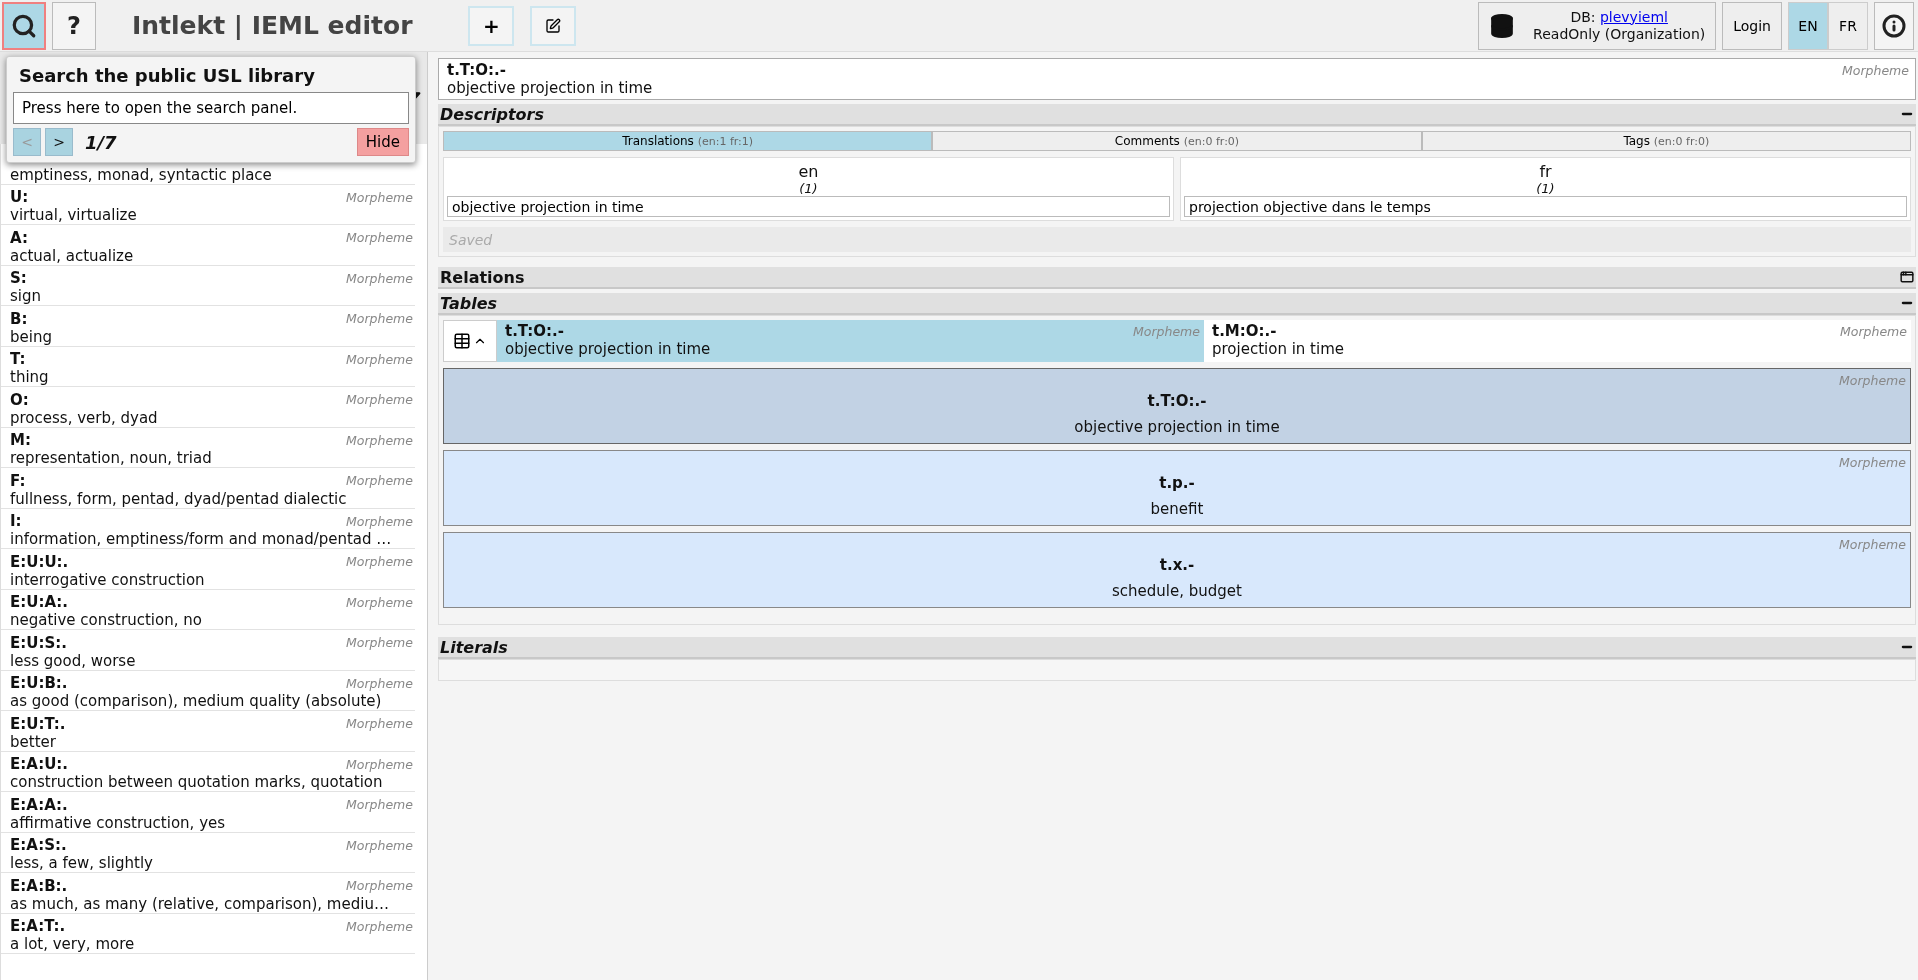 The height and width of the screenshot is (980, 1918). What do you see at coordinates (208, 407) in the screenshot?
I see `list-item: O: Morpheme process, verb, dyad` at bounding box center [208, 407].